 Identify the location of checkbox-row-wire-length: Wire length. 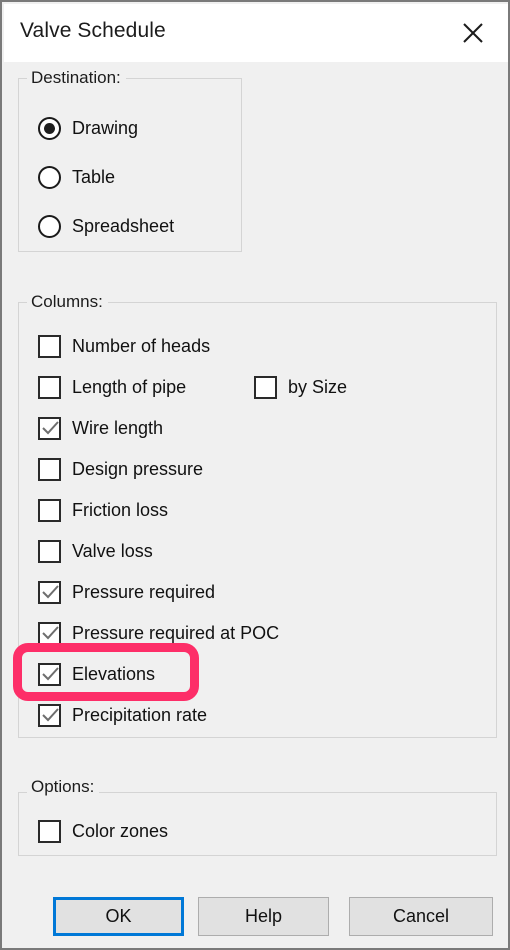
(100, 428).